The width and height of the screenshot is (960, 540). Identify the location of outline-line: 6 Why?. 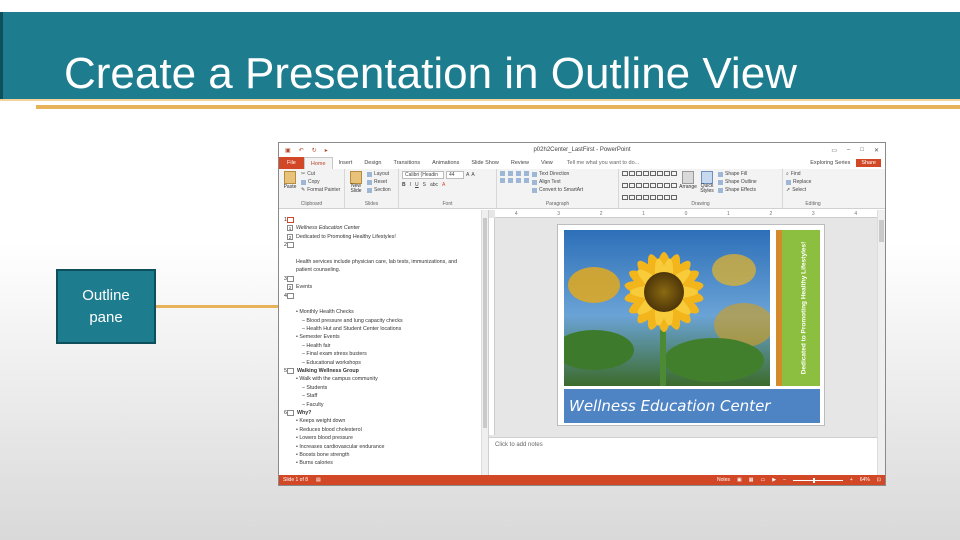
(383, 413).